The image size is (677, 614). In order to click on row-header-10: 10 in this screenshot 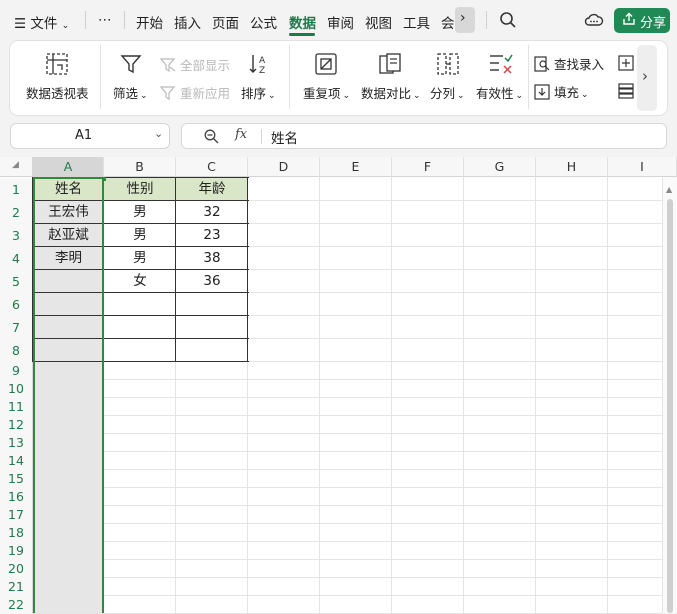, I will do `click(16, 389)`.